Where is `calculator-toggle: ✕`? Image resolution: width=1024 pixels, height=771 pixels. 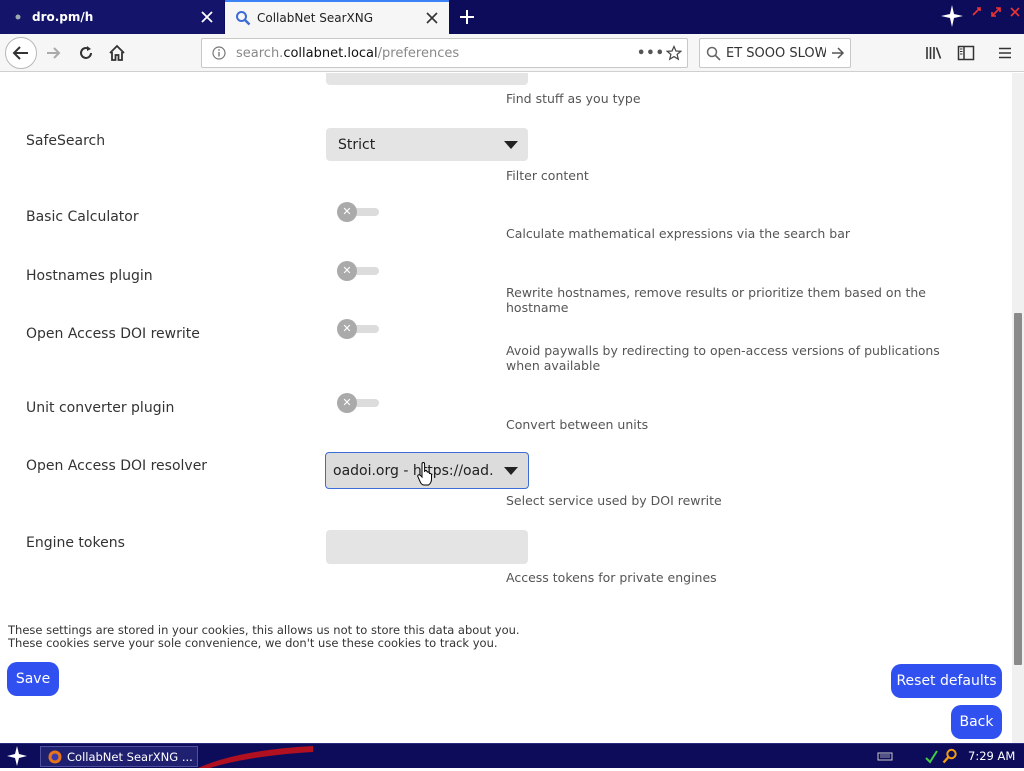 calculator-toggle: ✕ is located at coordinates (358, 212).